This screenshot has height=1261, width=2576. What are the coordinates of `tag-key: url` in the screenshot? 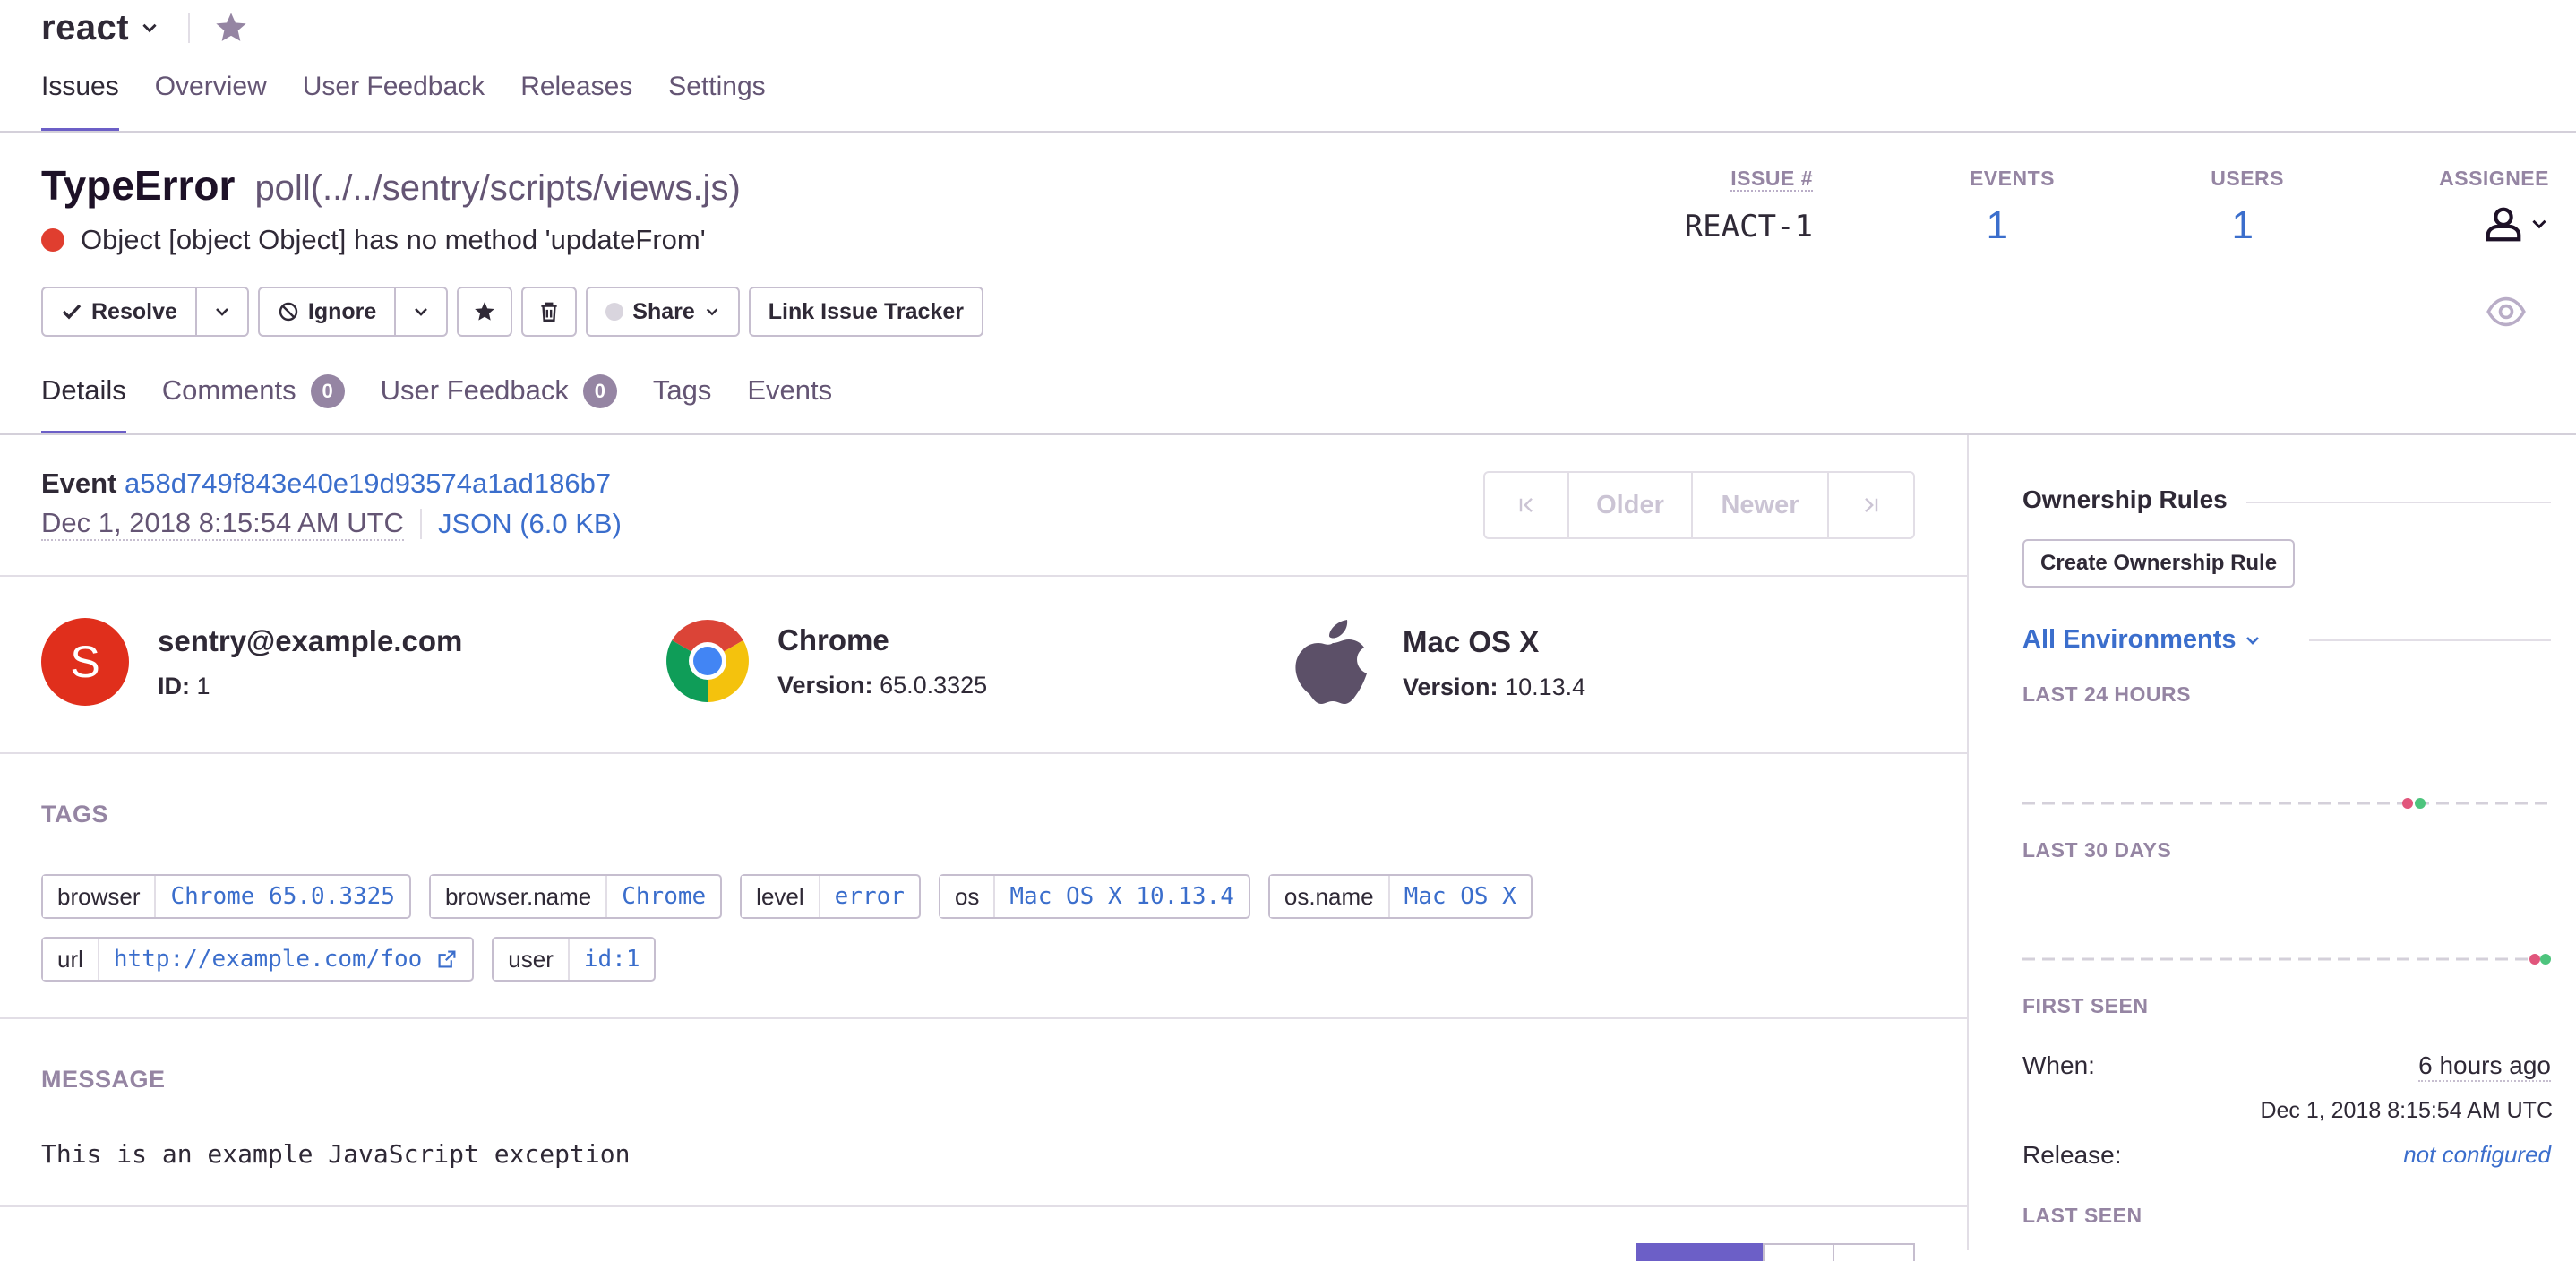 It's located at (71, 960).